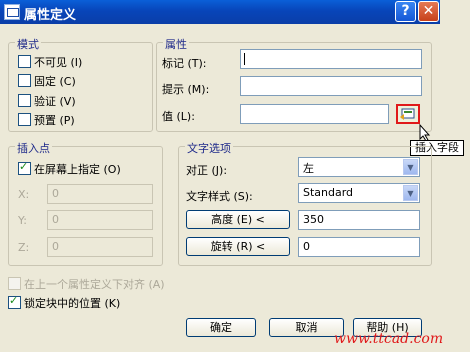 The height and width of the screenshot is (352, 470). Describe the element at coordinates (50, 15) in the screenshot. I see `dialog-title: 属性定义` at that location.